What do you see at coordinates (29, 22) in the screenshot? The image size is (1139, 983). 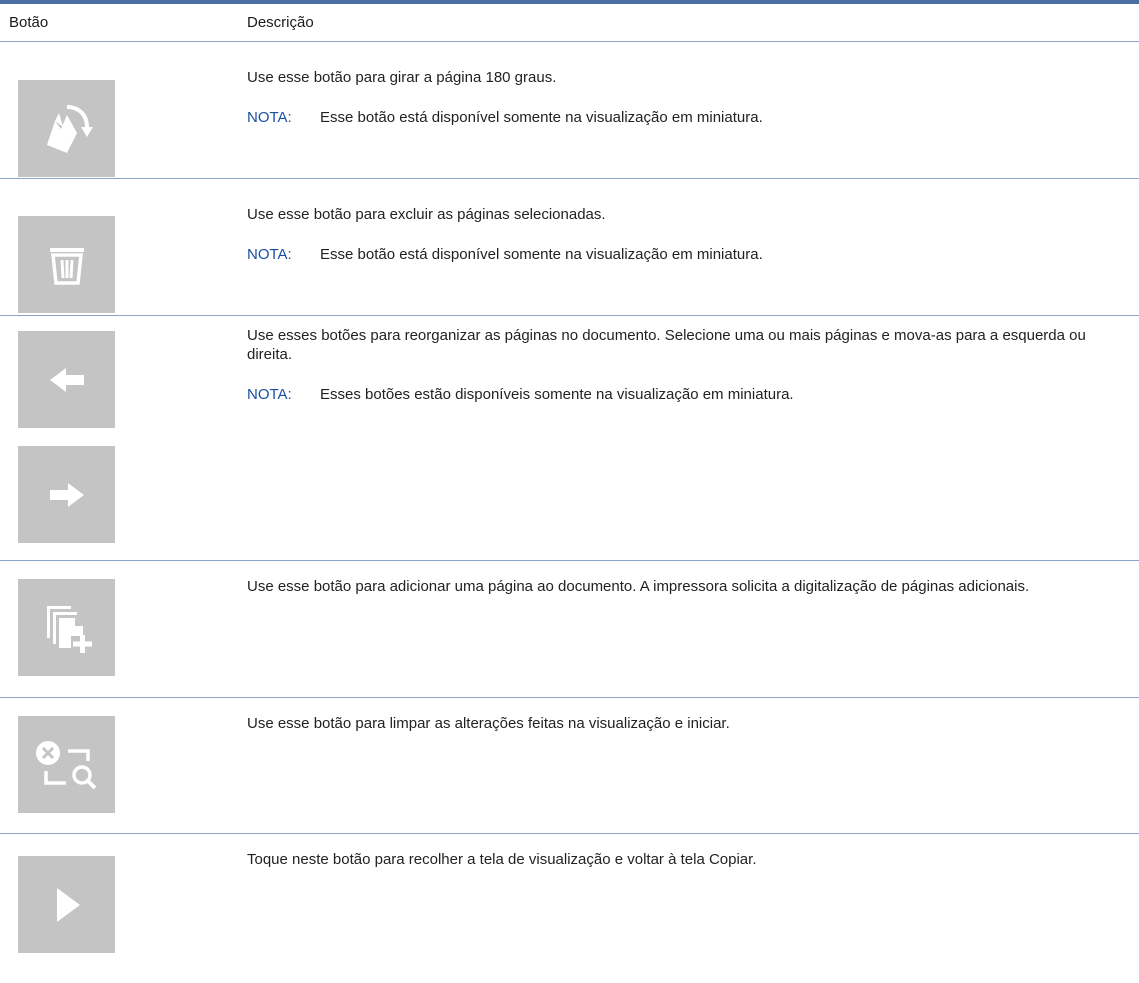 I see `header-button: Botão` at bounding box center [29, 22].